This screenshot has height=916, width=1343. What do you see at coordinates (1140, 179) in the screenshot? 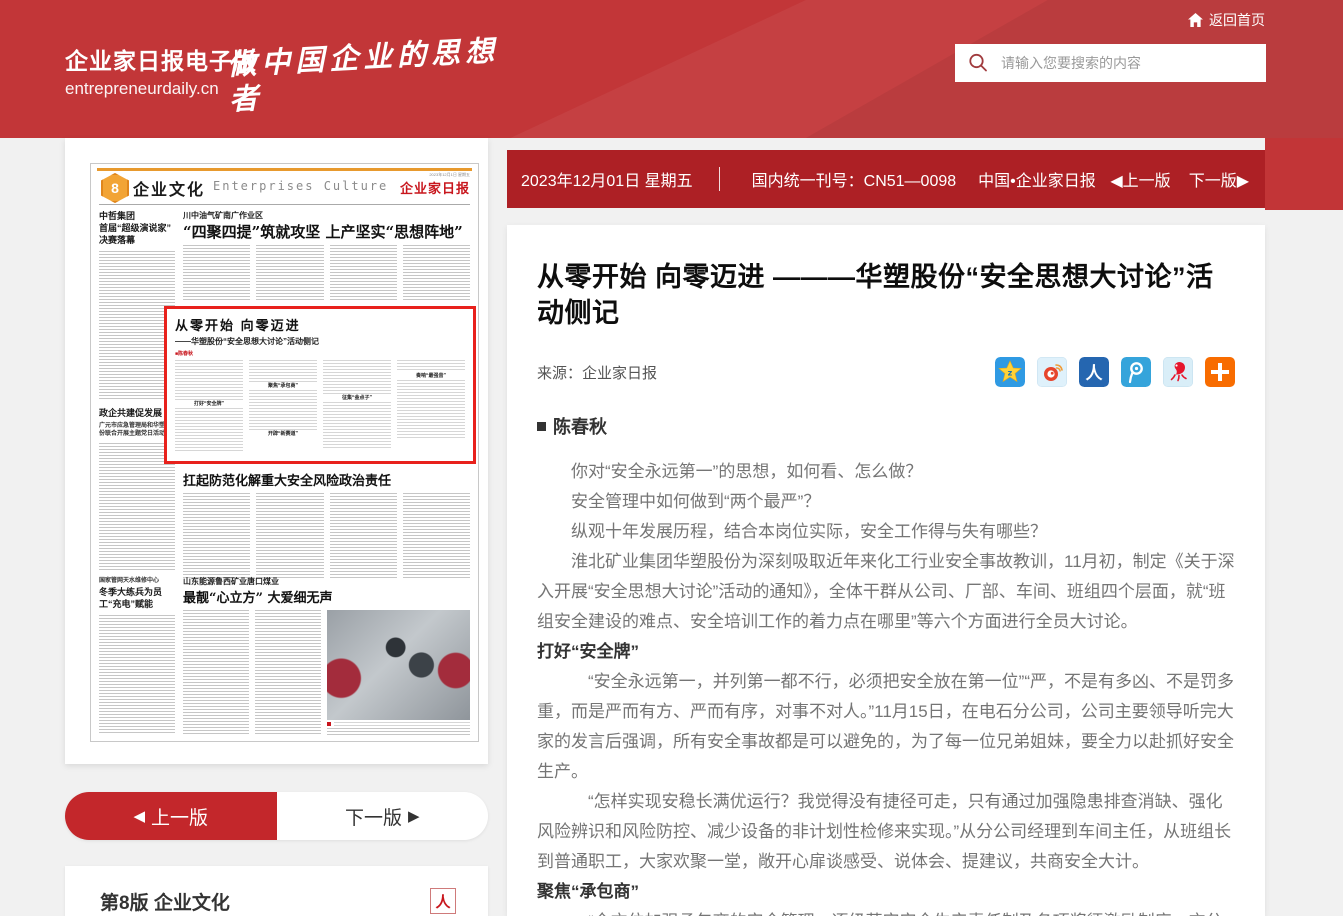
I see `issue-prev-page-link: ◀上一版` at bounding box center [1140, 179].